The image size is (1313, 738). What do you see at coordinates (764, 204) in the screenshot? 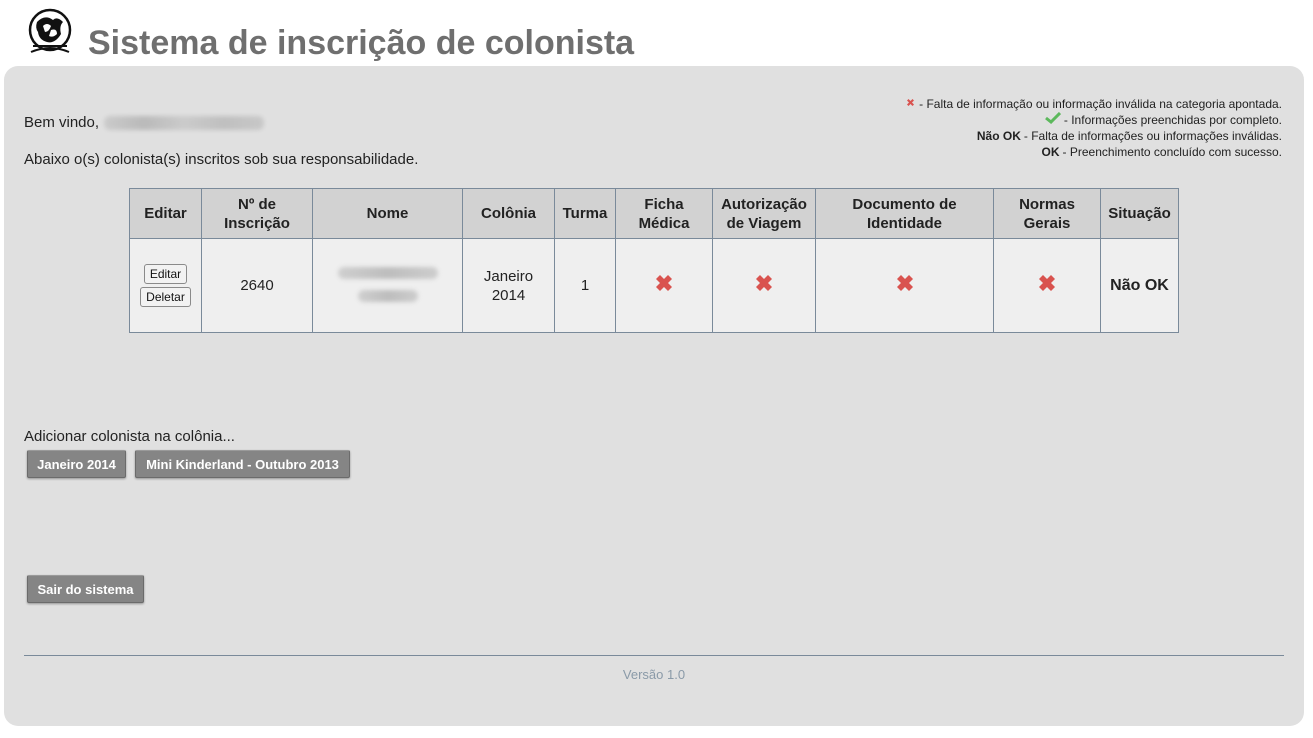
I see `col-header-travel-line1: Autorização` at bounding box center [764, 204].